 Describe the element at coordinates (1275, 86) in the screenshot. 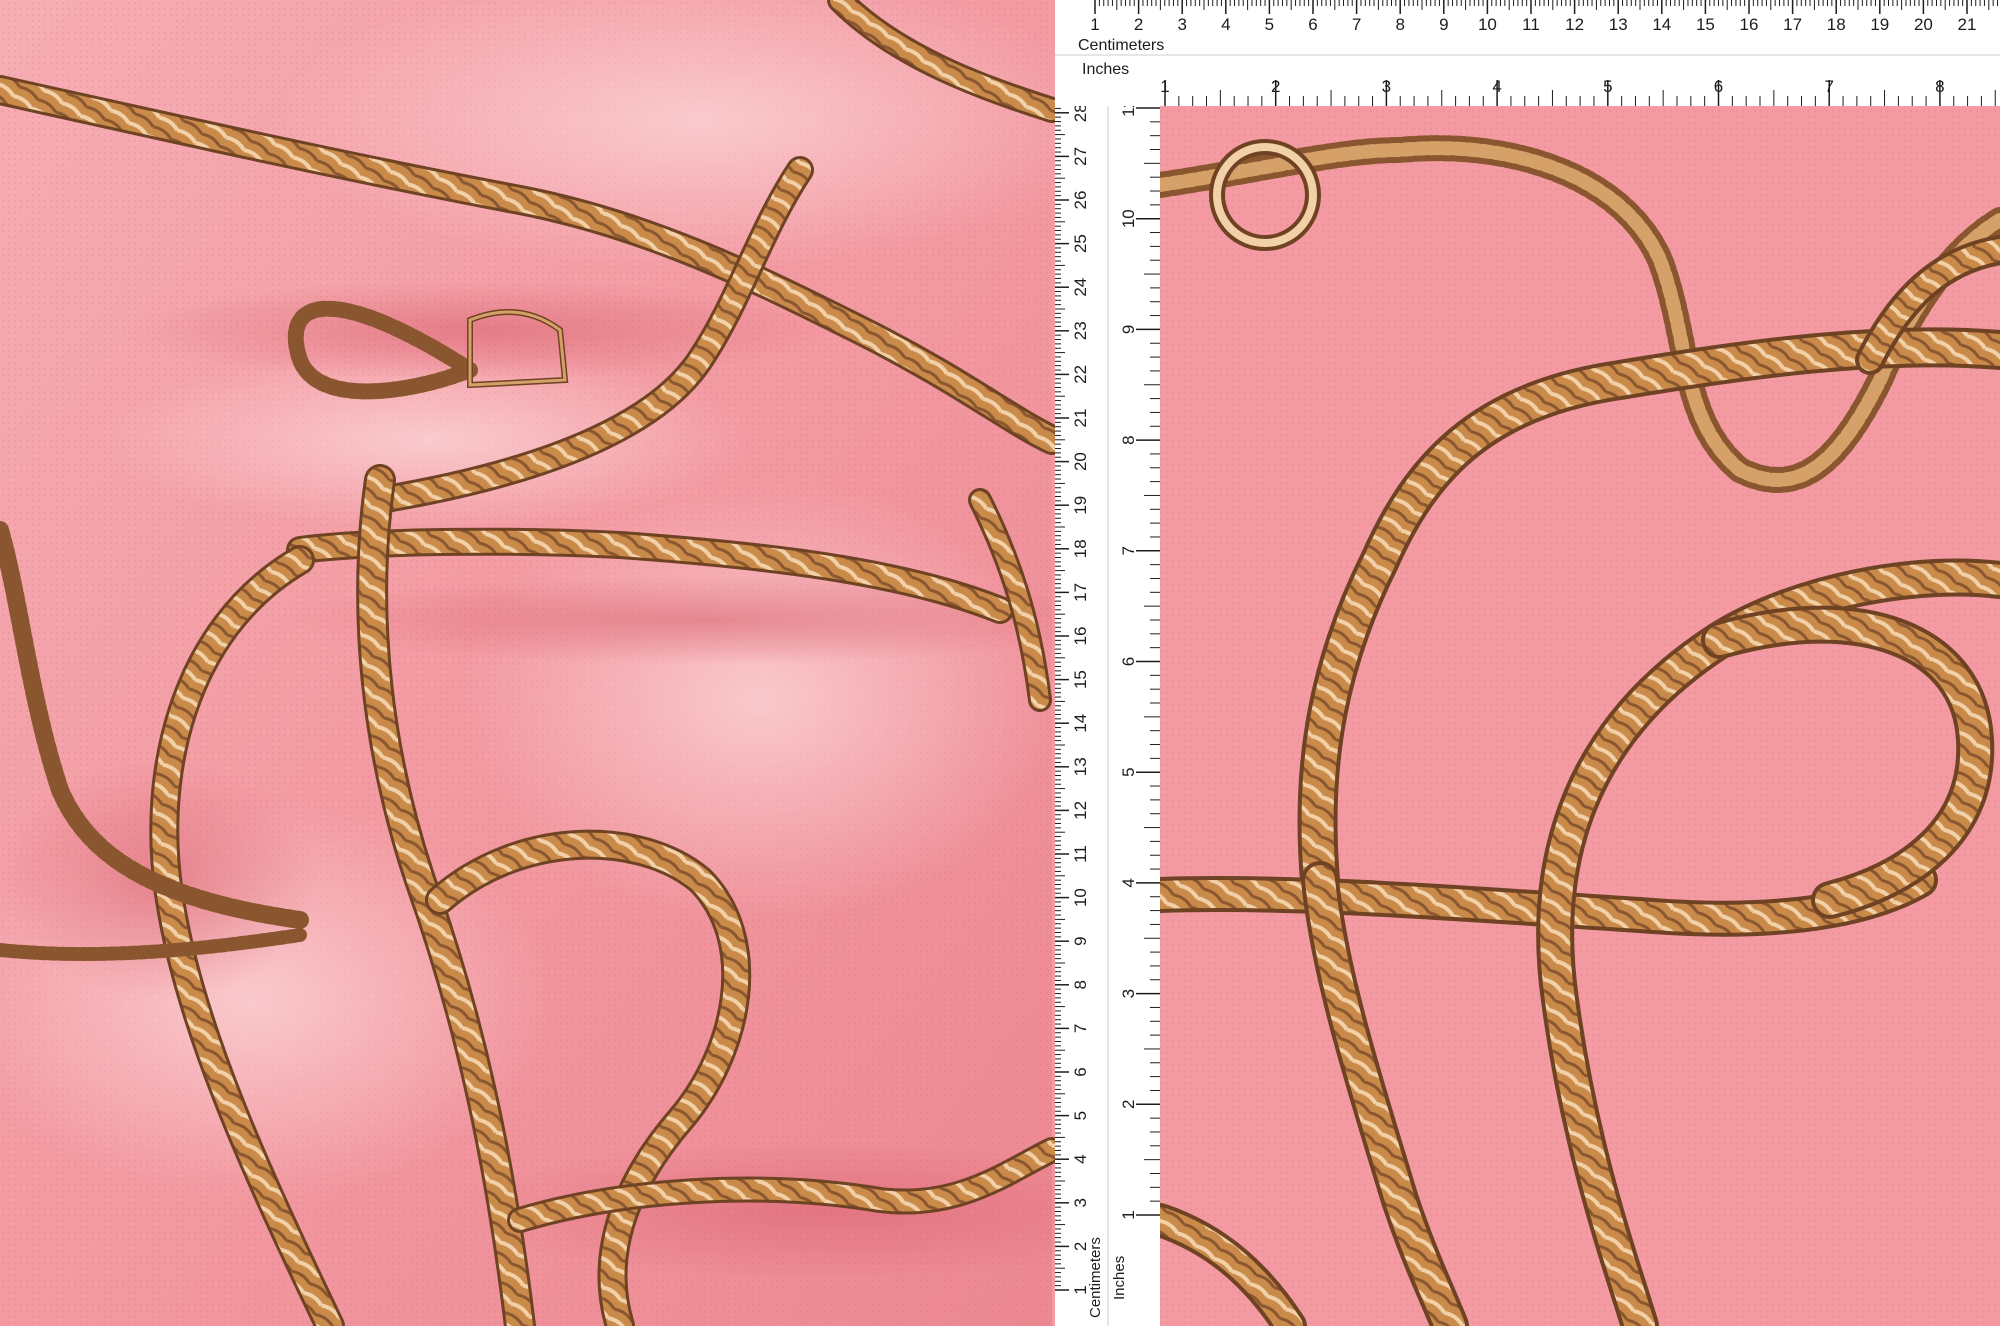

I see `top-inch-tick-label: 2` at that location.